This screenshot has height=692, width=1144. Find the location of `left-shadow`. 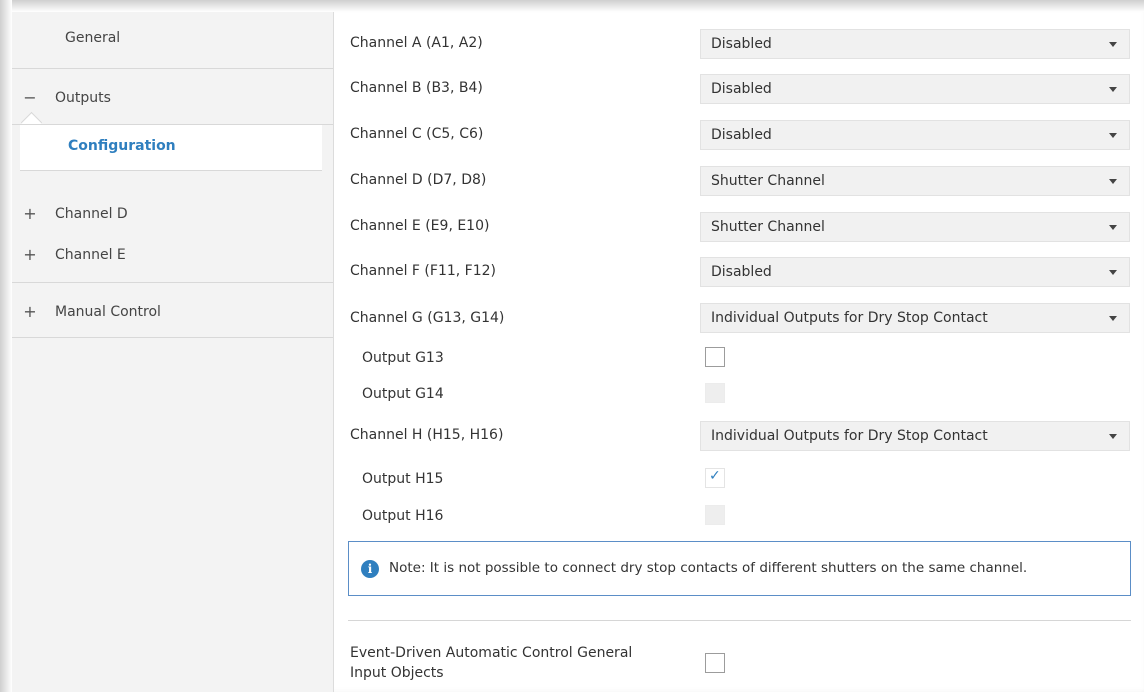

left-shadow is located at coordinates (6, 346).